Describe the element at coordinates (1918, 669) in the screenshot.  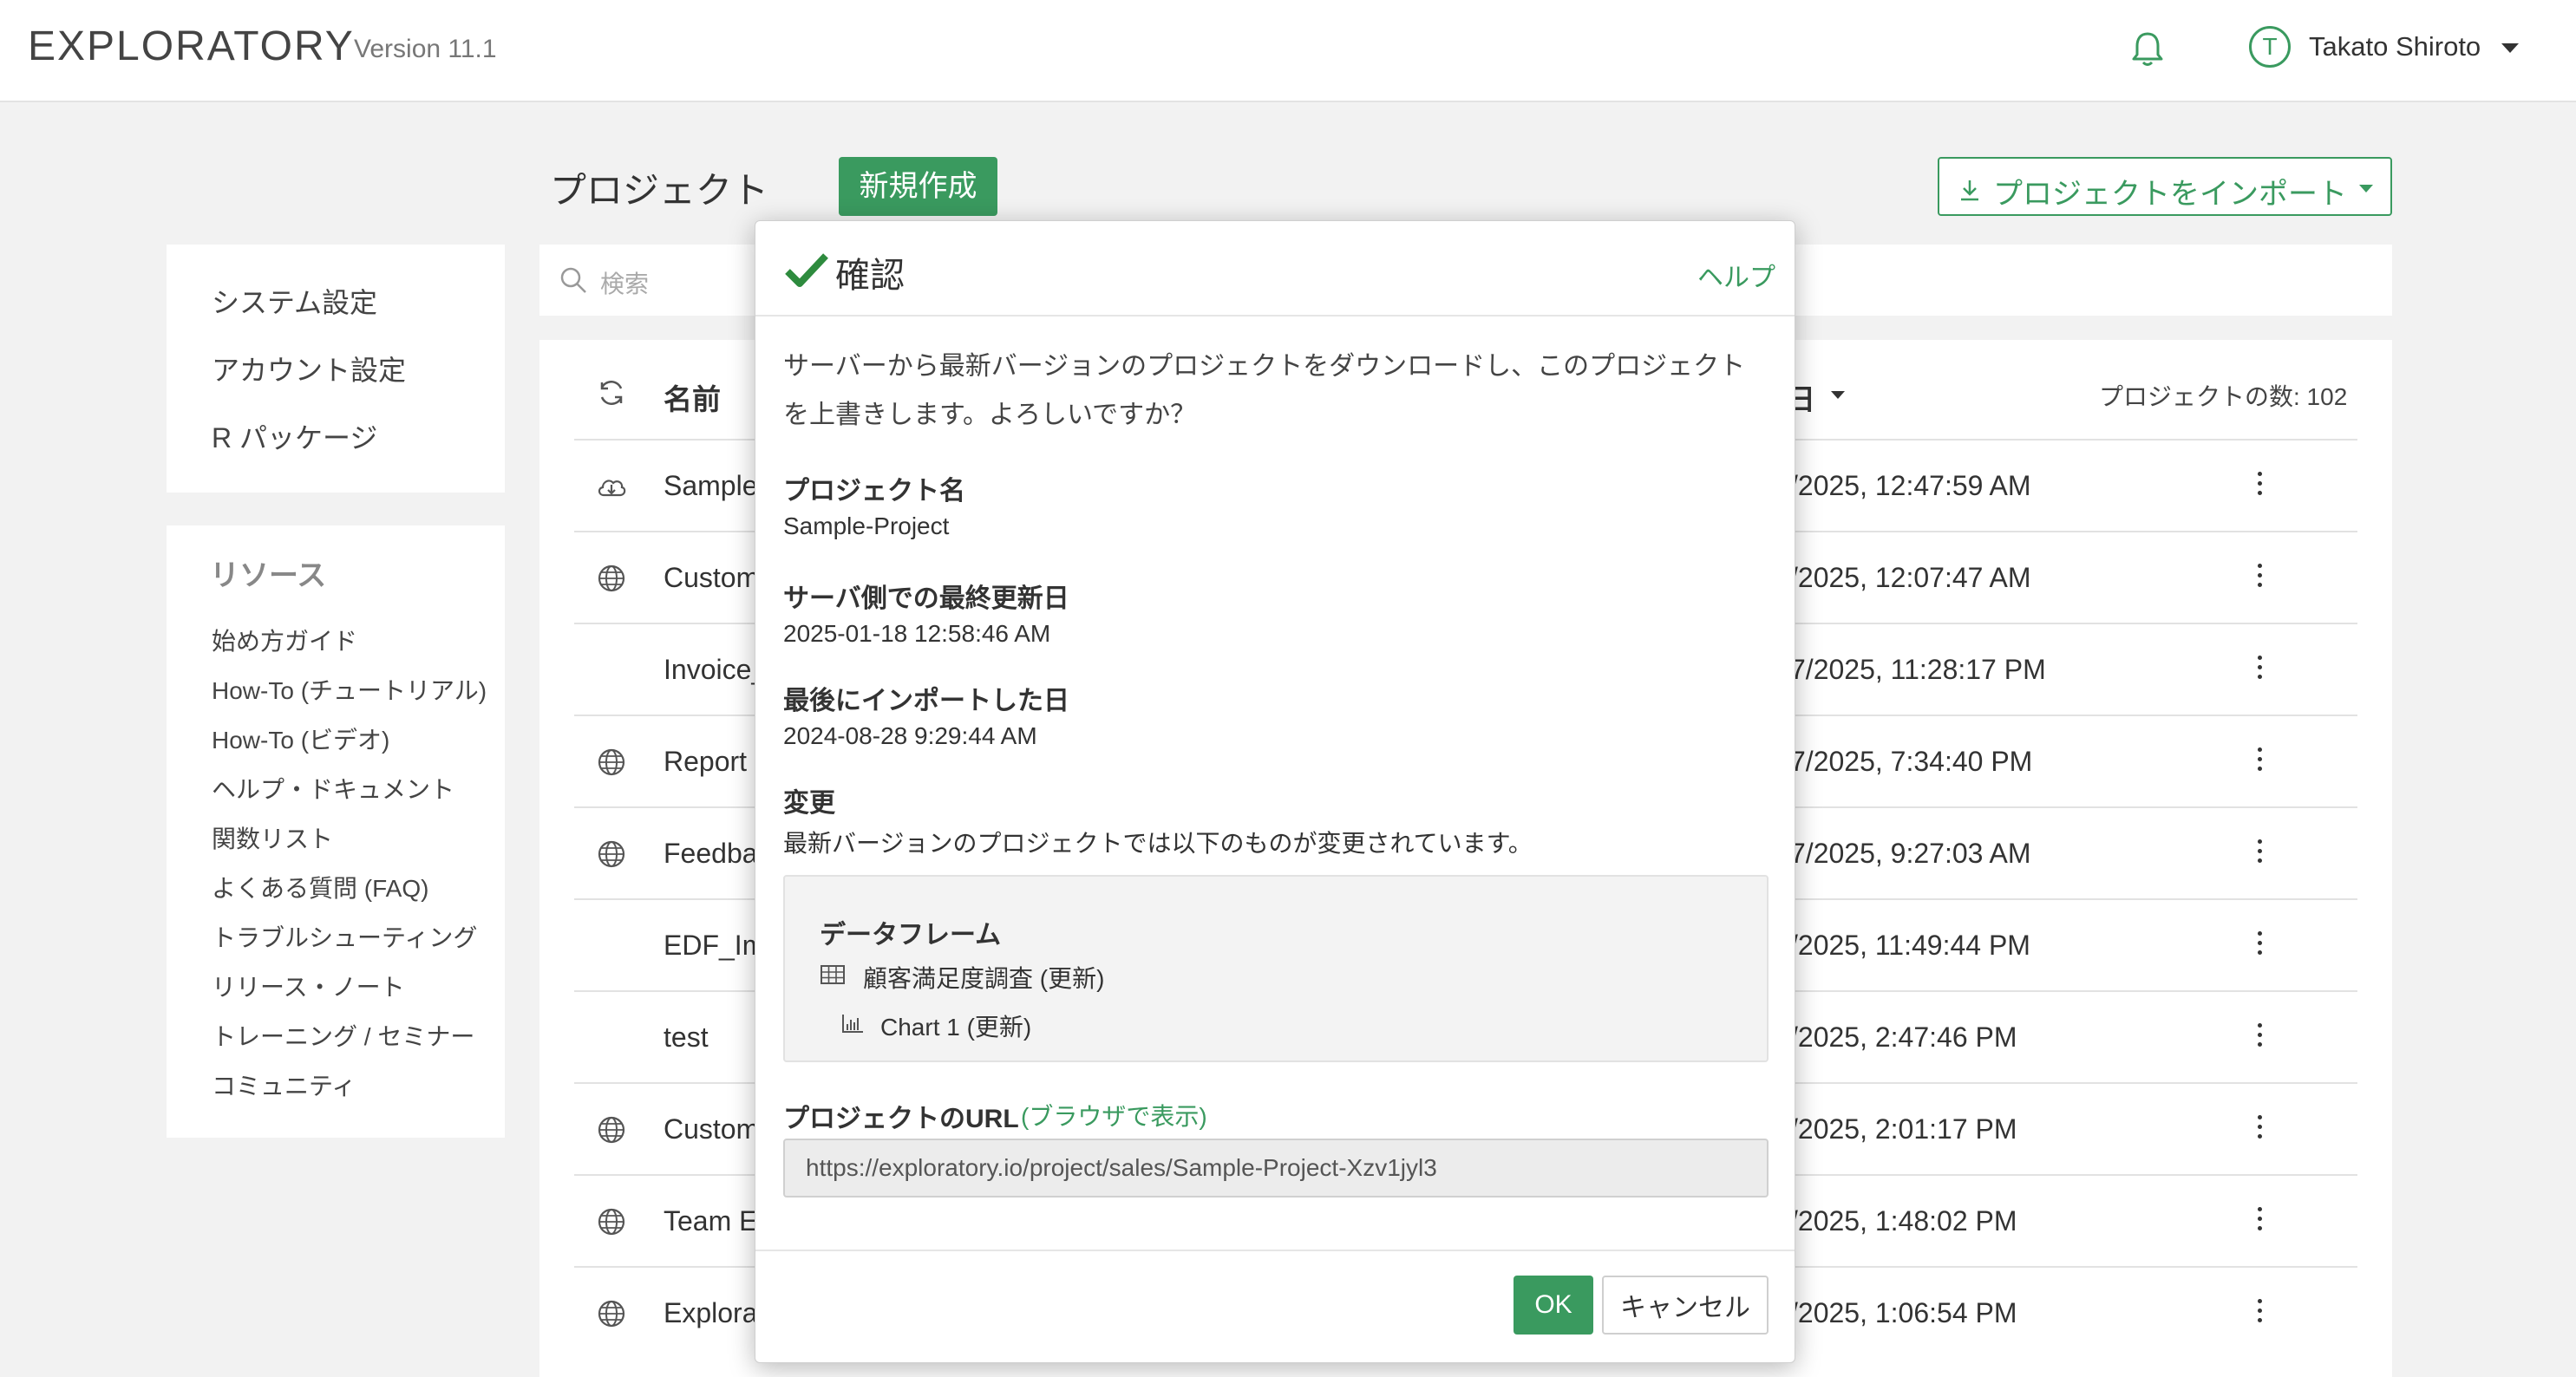
I see `project-date: 7/2025, 11:28:17 PM` at that location.